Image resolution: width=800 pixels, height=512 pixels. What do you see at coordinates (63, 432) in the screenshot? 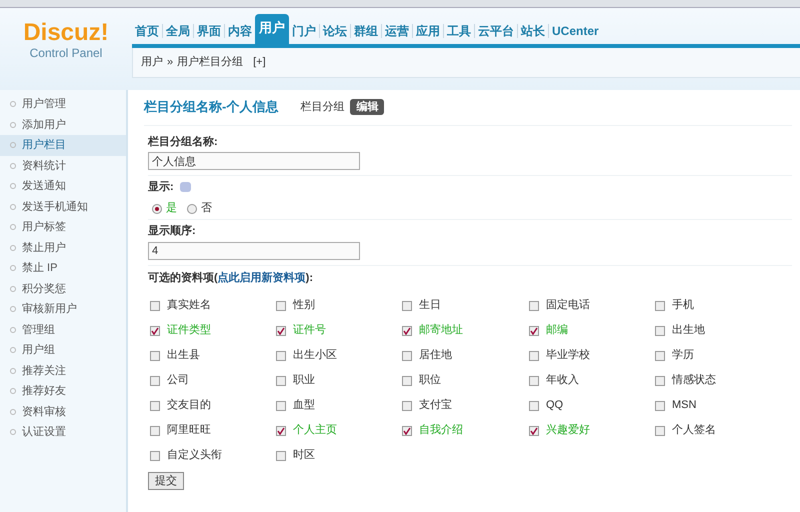
I see `sidebar-item: 认证设置` at bounding box center [63, 432].